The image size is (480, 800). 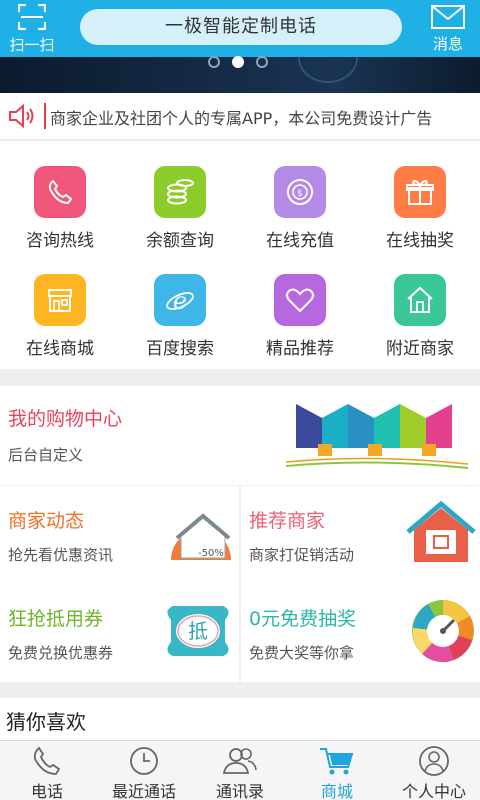 What do you see at coordinates (180, 349) in the screenshot?
I see `grid-label: 百度搜索` at bounding box center [180, 349].